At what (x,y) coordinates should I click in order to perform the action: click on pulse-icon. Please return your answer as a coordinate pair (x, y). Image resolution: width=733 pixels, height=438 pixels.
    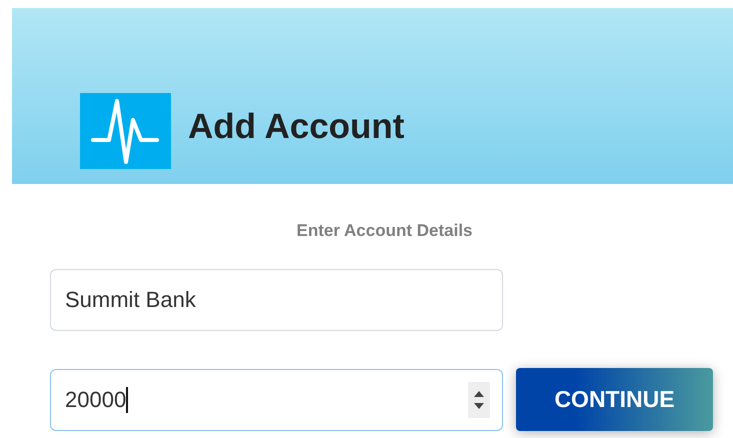
    Looking at the image, I should click on (125, 131).